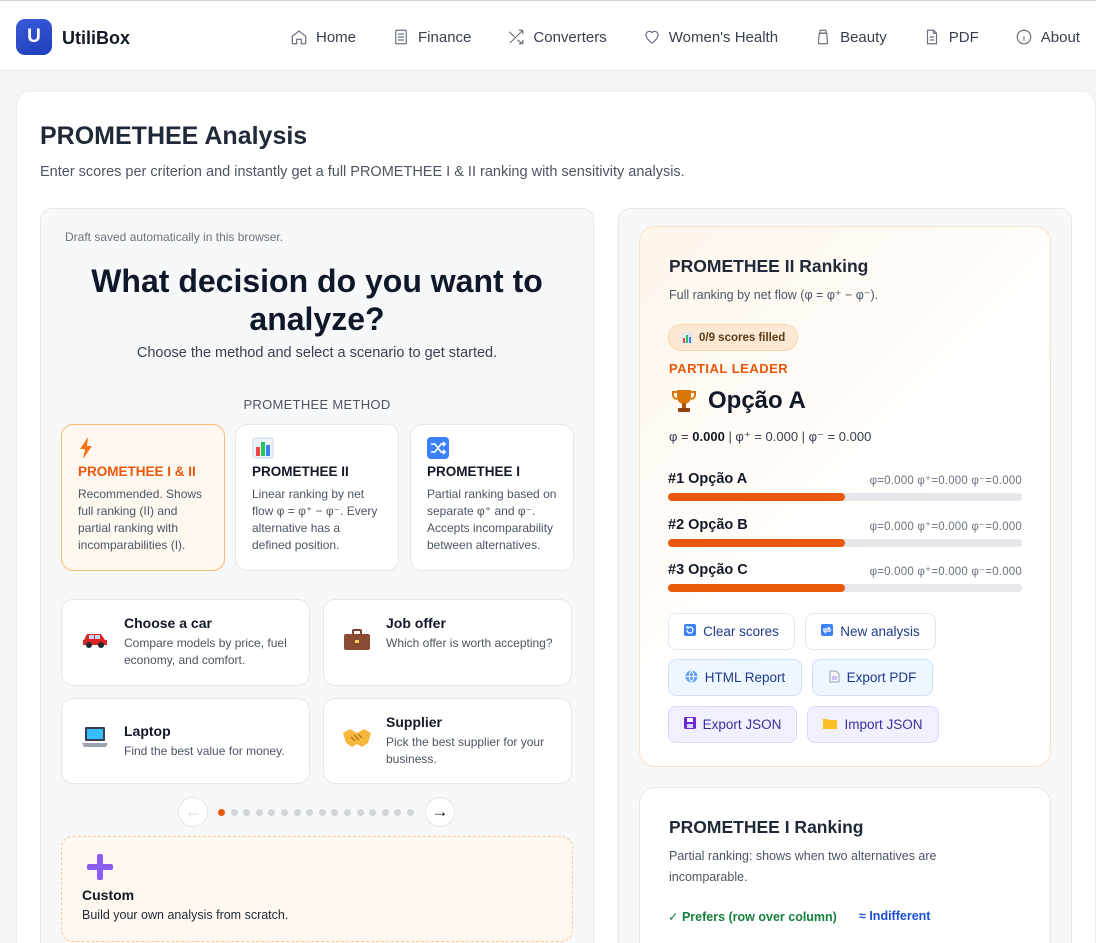  Describe the element at coordinates (474, 471) in the screenshot. I see `method-title: PROMETHEE I` at that location.